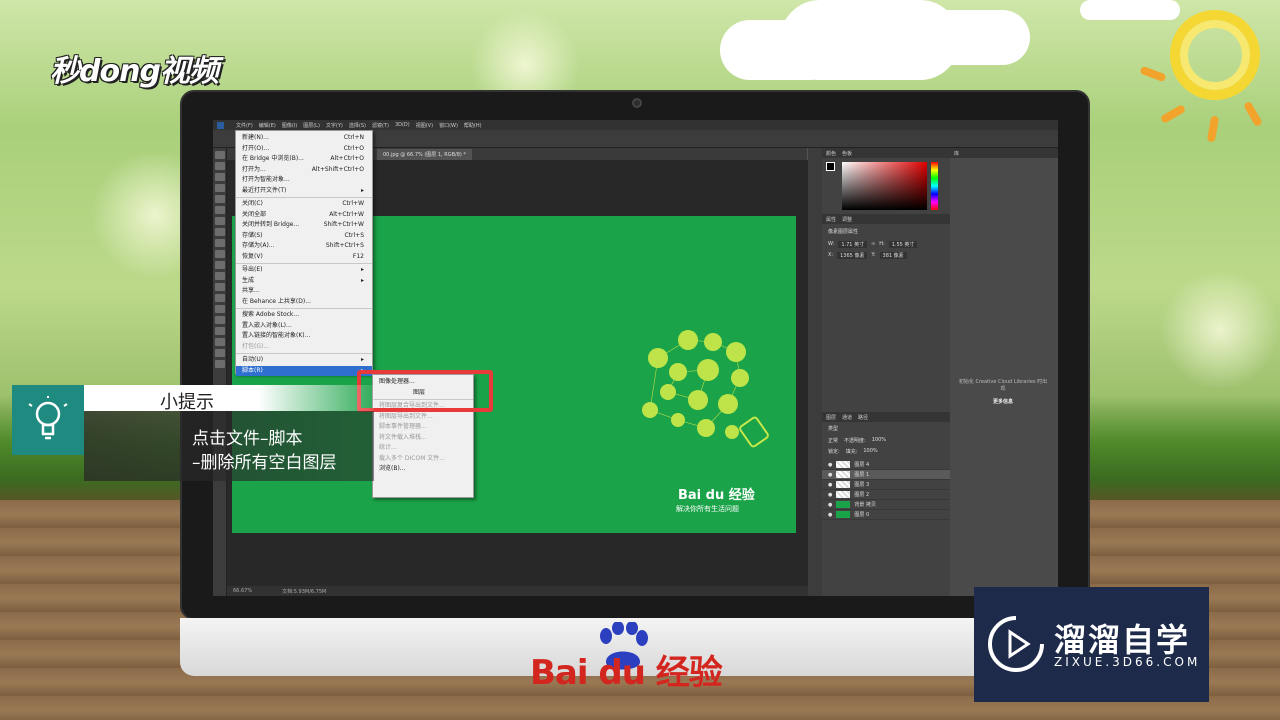 This screenshot has height=720, width=1280. I want to click on menu-edit: 编辑(E), so click(267, 125).